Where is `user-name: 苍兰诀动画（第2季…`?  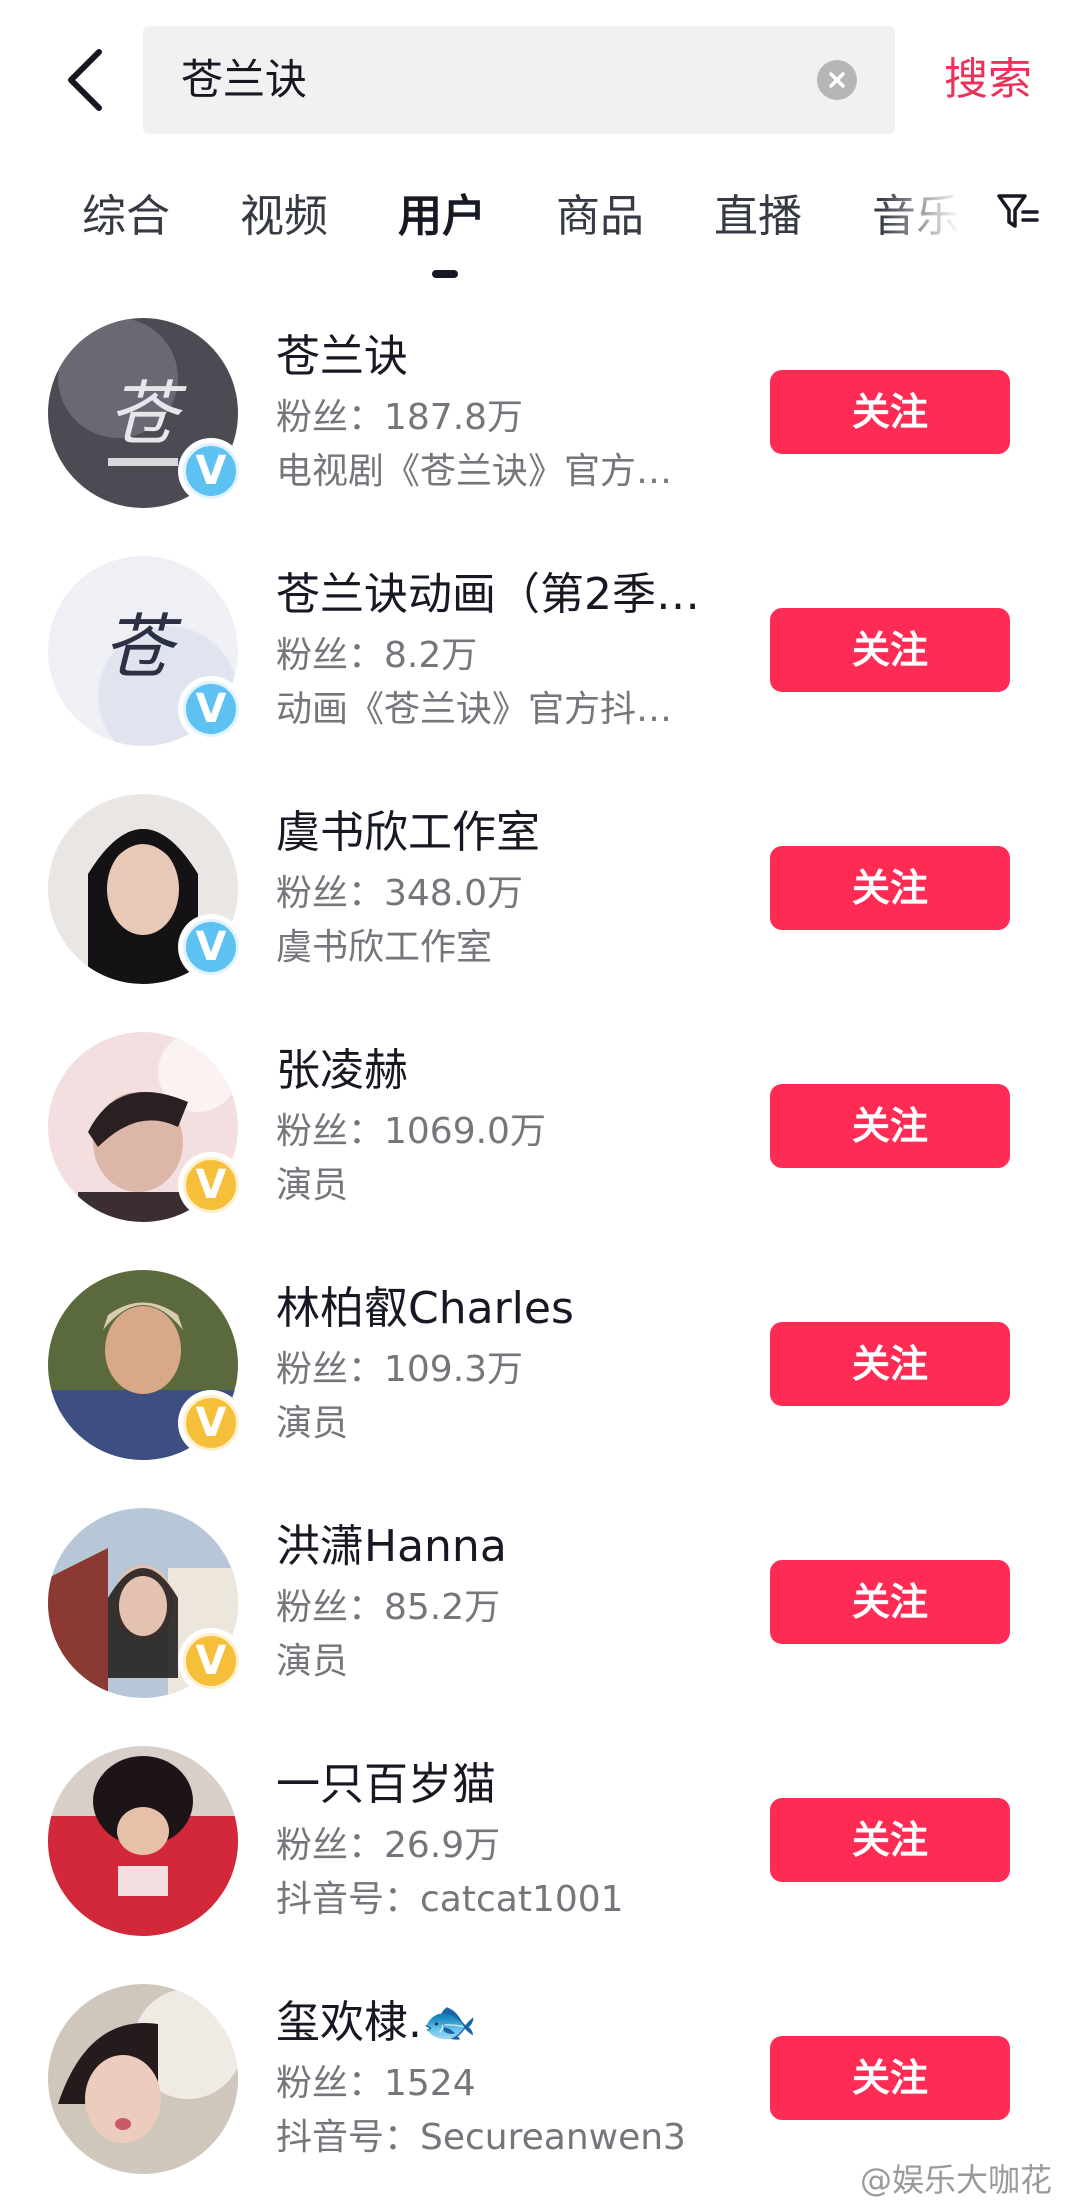 user-name: 苍兰诀动画（第2季… is located at coordinates (488, 594).